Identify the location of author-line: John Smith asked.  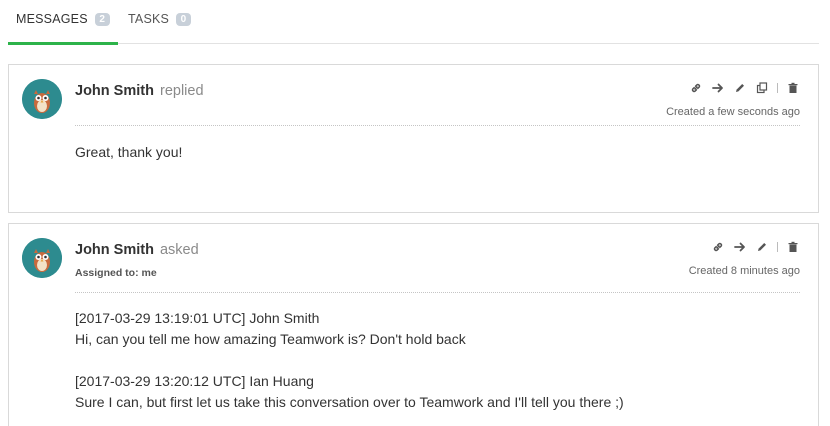
(137, 250).